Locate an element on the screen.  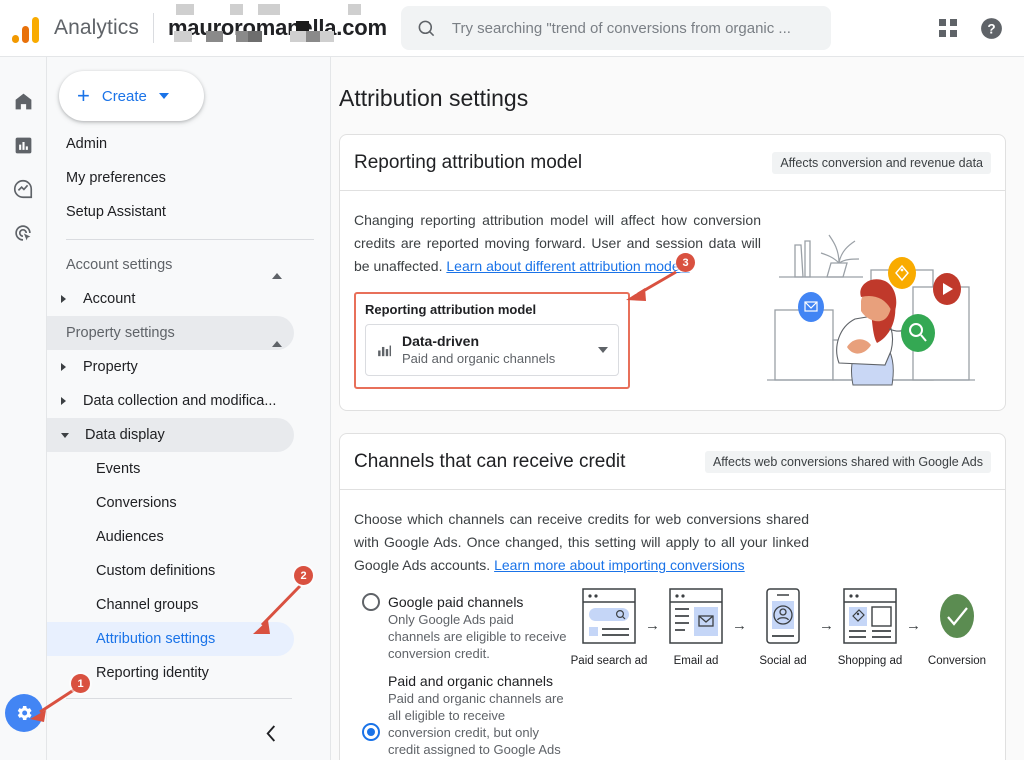
chevron-left-icon is located at coordinates (270, 733).